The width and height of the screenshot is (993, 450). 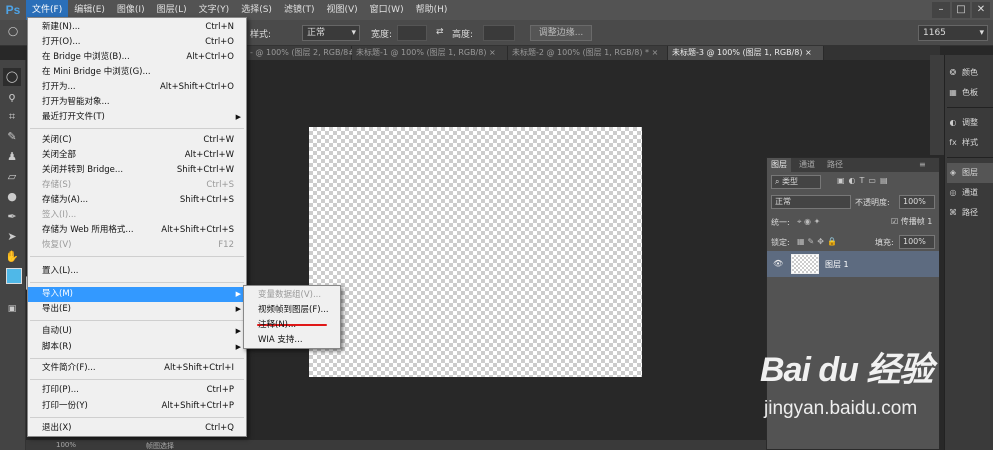 I want to click on minimize-button: –, so click(x=941, y=10).